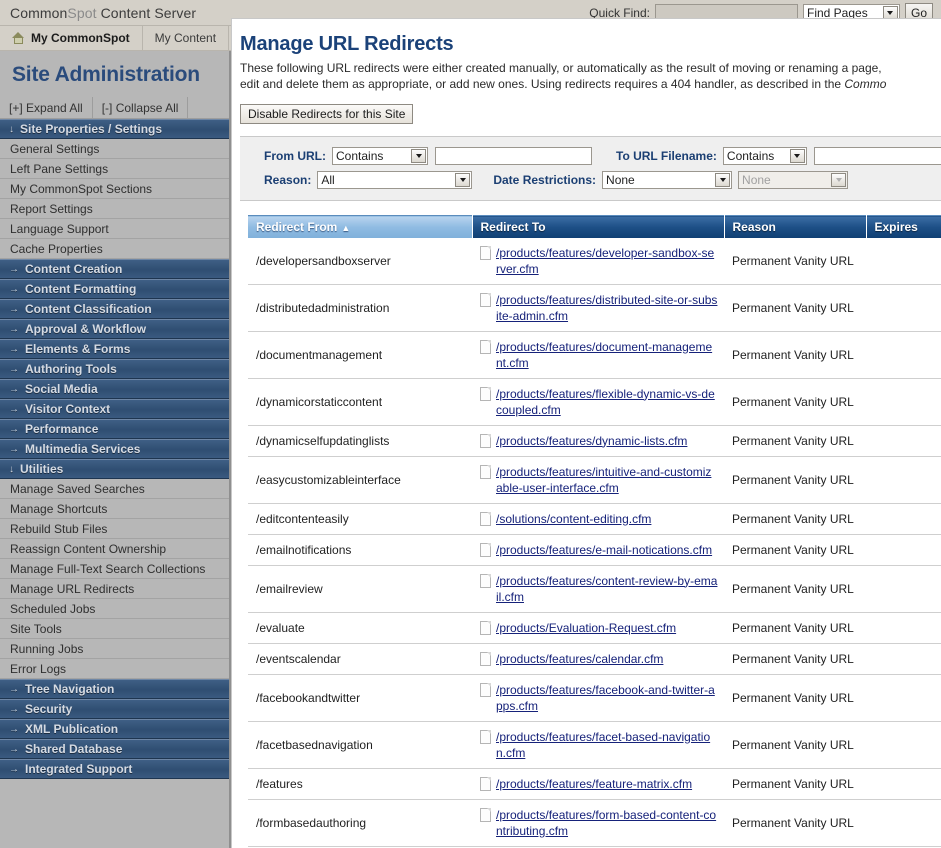 The height and width of the screenshot is (848, 941). I want to click on sidebar-section-content-formatting: → Content Formatting, so click(114, 289).